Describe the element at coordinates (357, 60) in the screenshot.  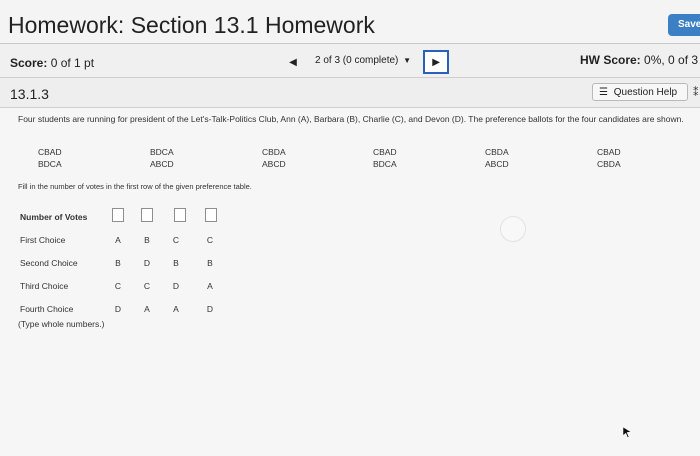
I see `question-status: 2 of 3 (0 complete)` at that location.